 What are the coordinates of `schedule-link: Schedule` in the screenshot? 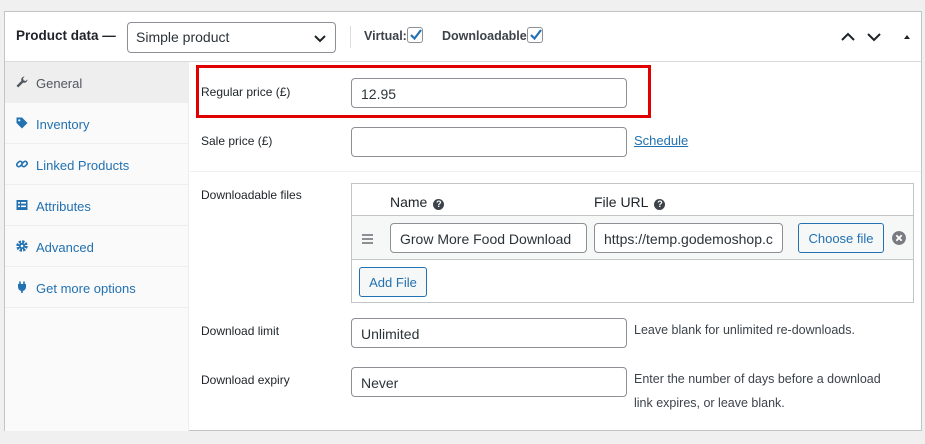 It's located at (661, 140).